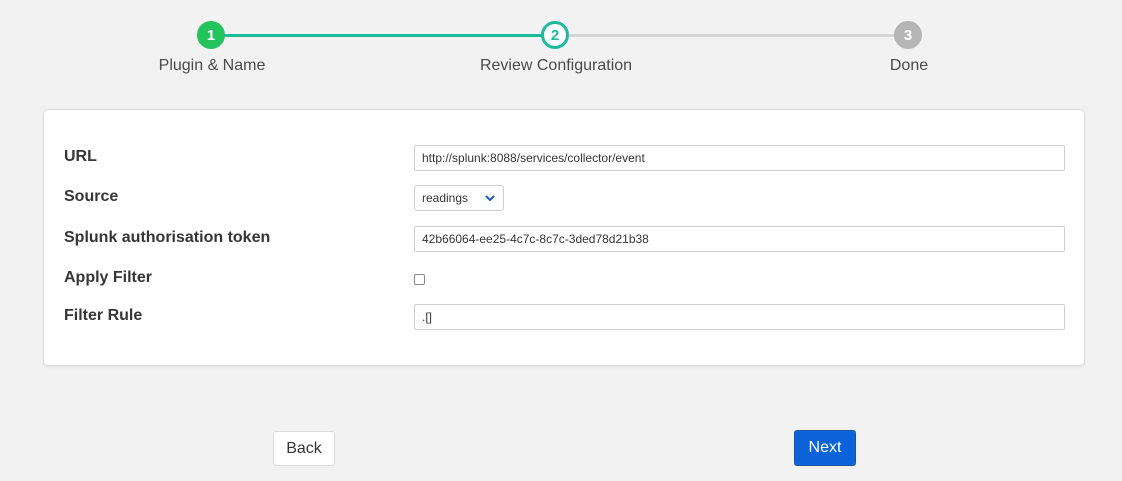 The width and height of the screenshot is (1122, 481). Describe the element at coordinates (108, 277) in the screenshot. I see `apply-filter-label: Apply Filter` at that location.